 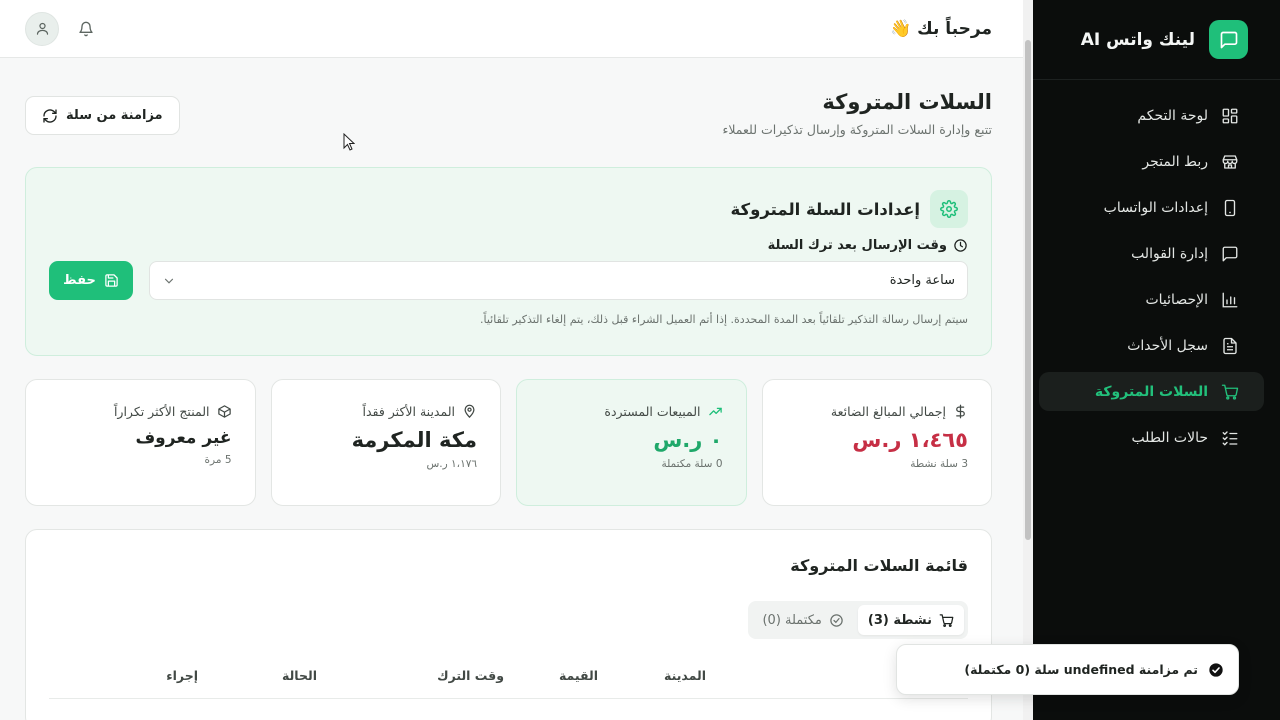 I want to click on toast-notification: تم مزامنة undefined سلة (0 مكتملة), so click(x=1067, y=669).